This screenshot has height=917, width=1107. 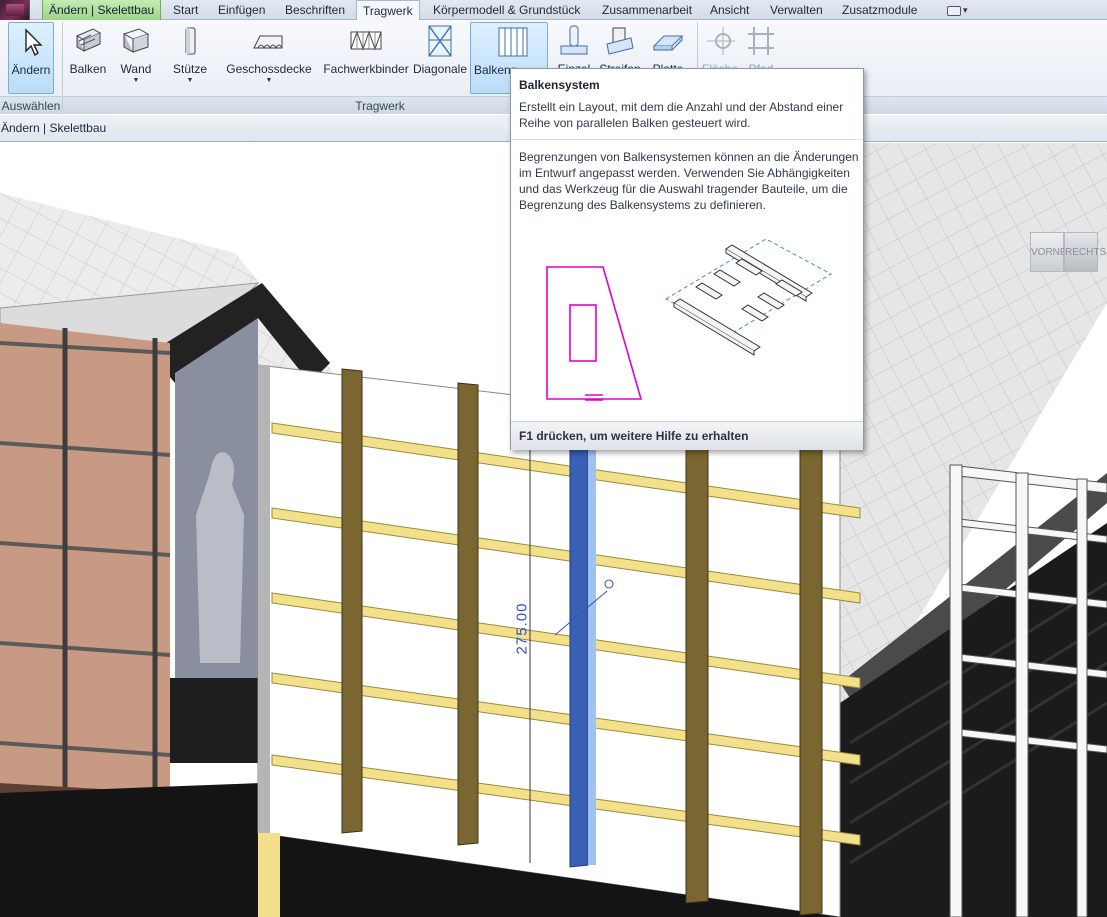 I want to click on sketch-opening, so click(x=583, y=333).